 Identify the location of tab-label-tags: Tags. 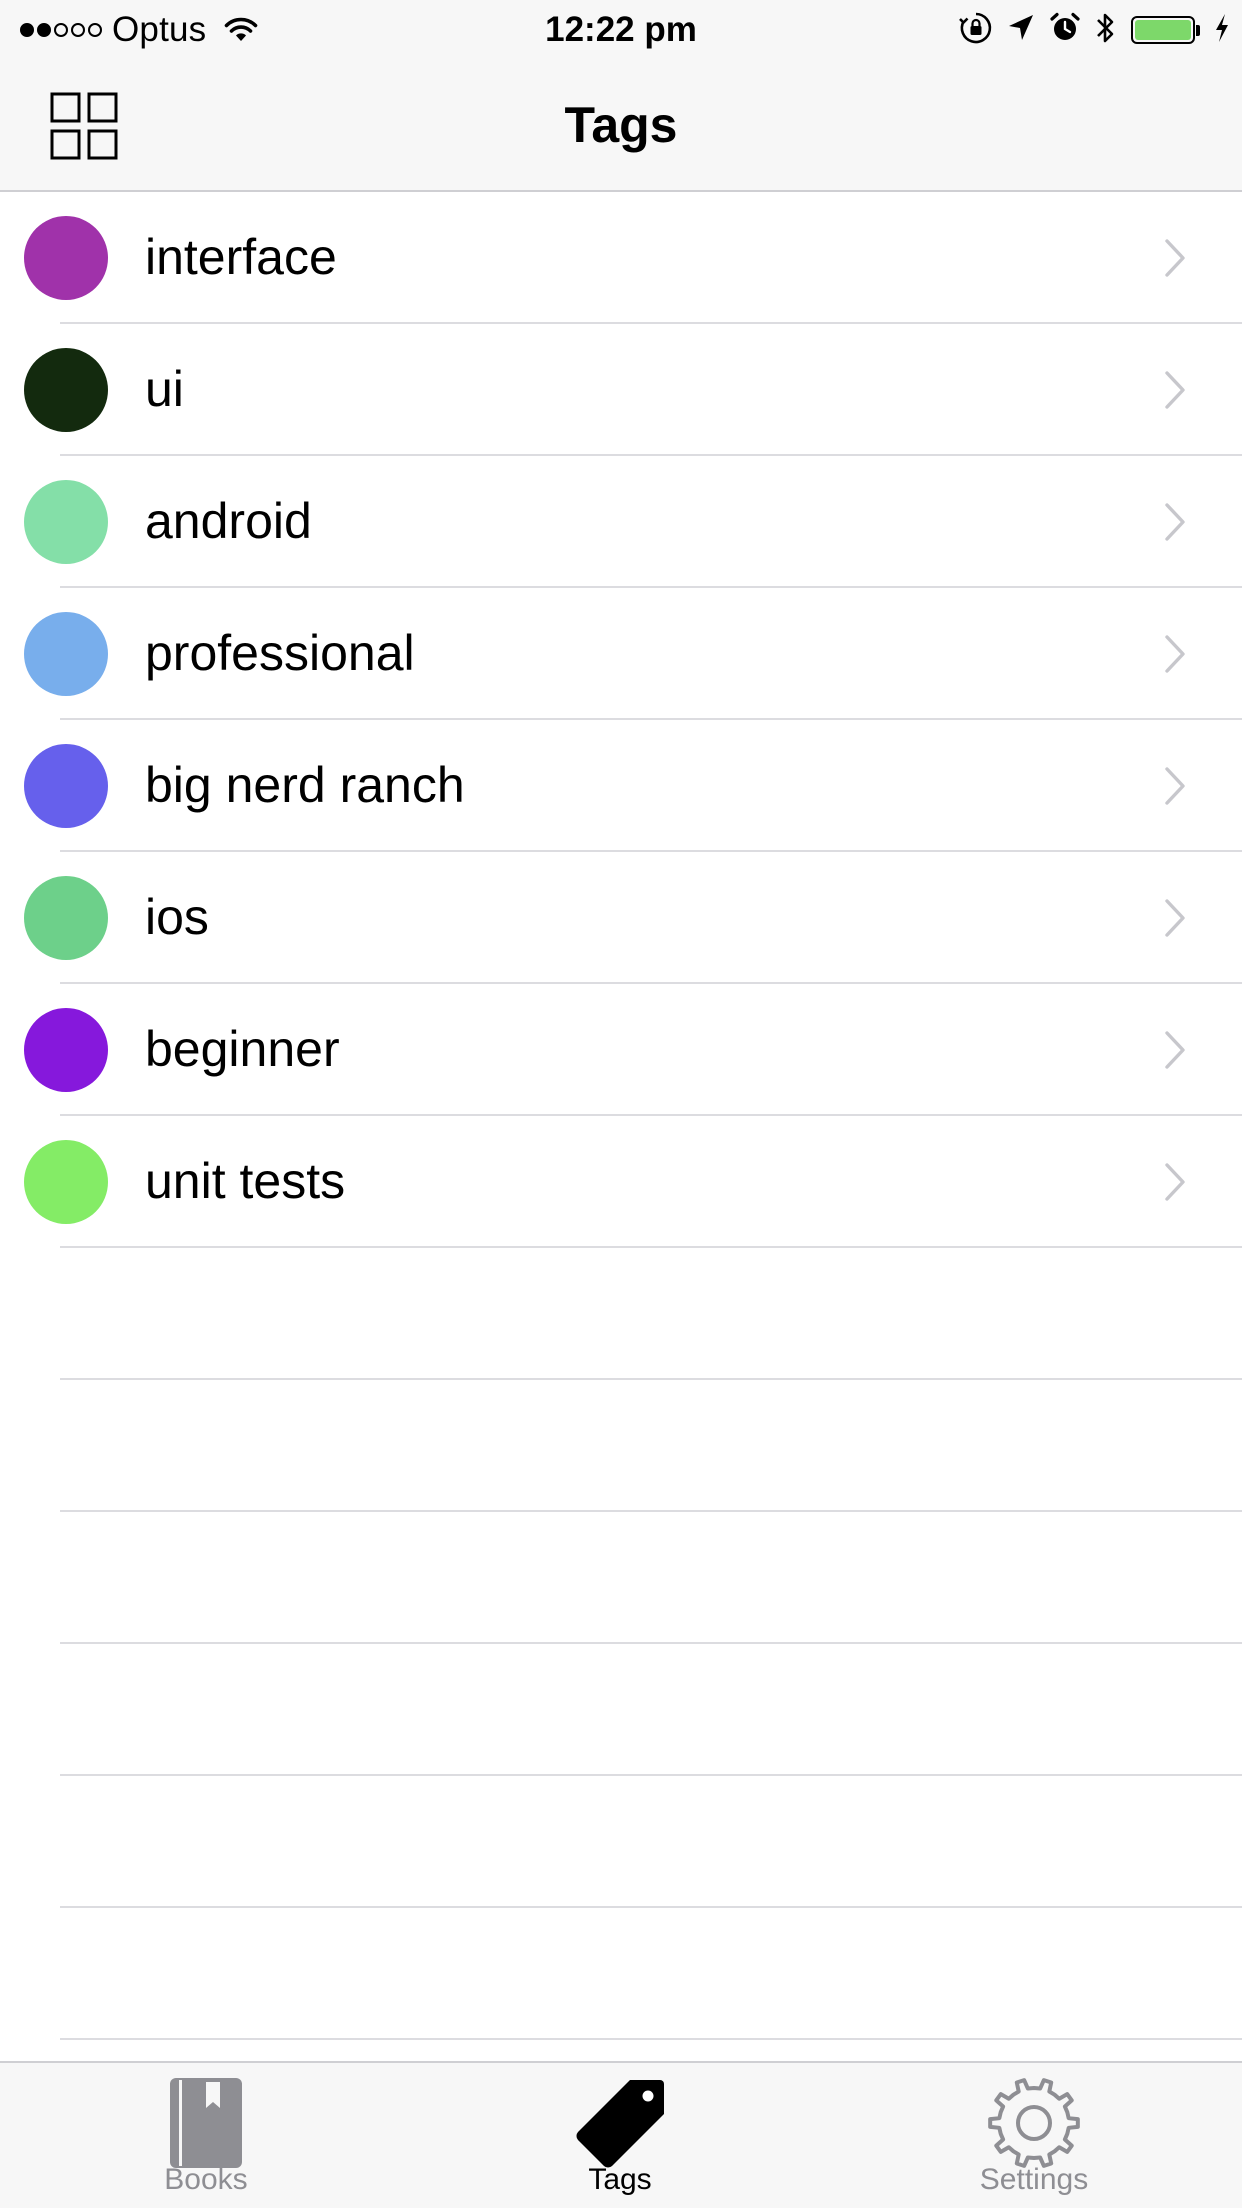
(620, 2179).